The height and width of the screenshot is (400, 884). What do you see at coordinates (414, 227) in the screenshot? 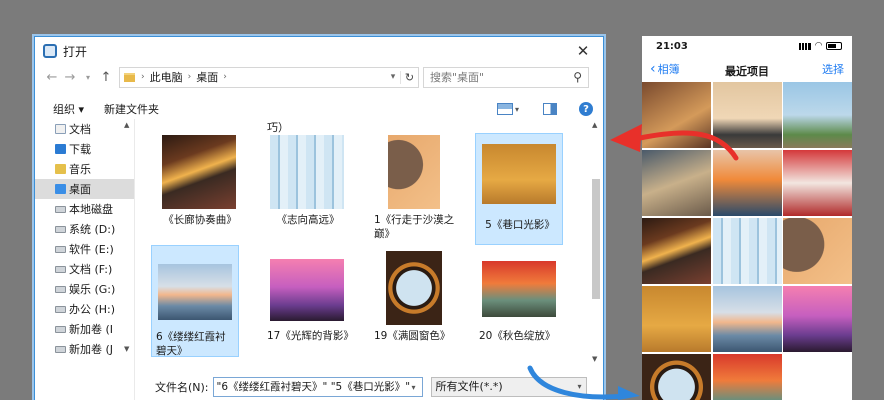
I see `file-name: 1《行走于沙漠之巅》` at bounding box center [414, 227].